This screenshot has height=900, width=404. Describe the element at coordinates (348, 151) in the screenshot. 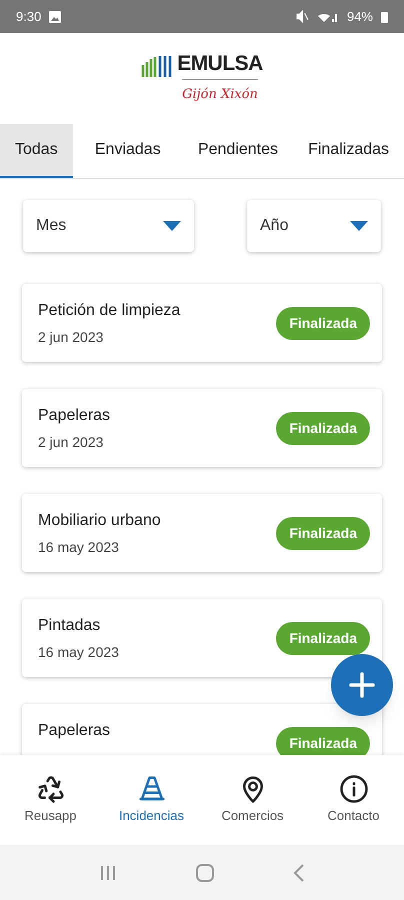

I see `filter-tab: Finalizadas` at that location.